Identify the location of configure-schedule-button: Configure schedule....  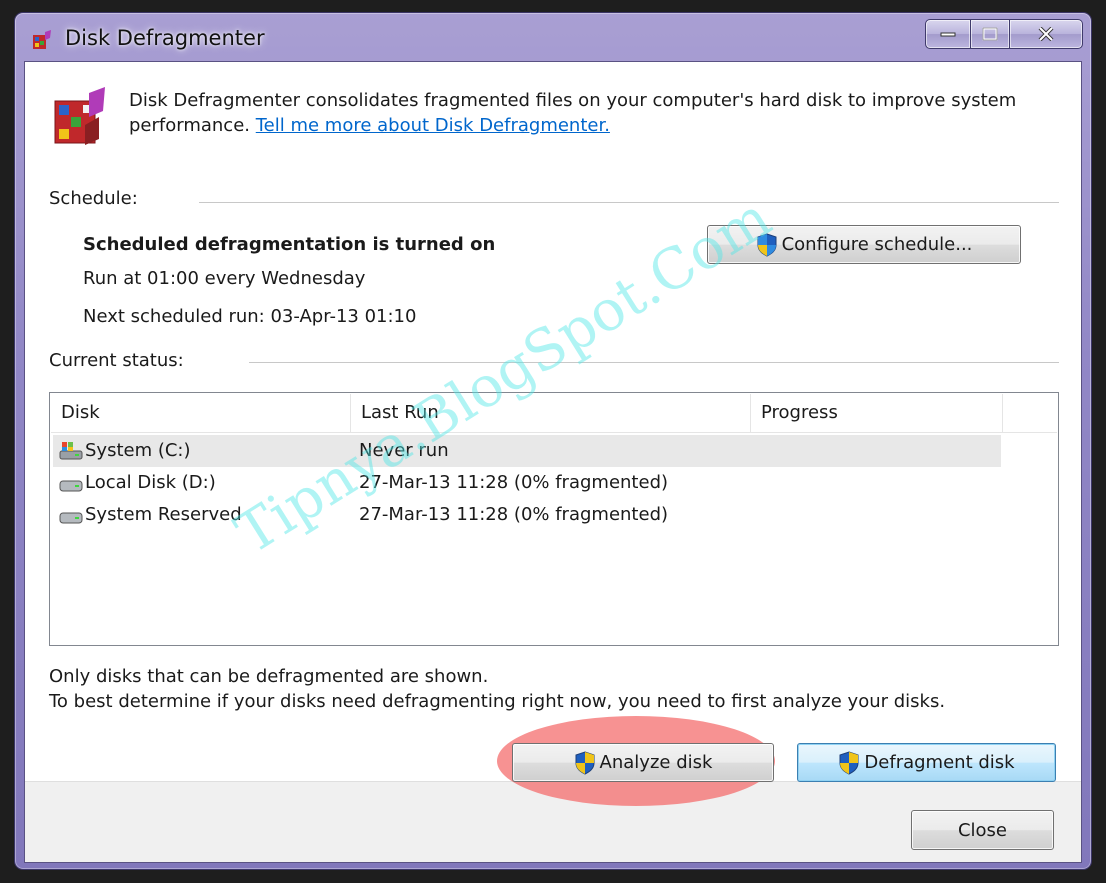
(864, 244).